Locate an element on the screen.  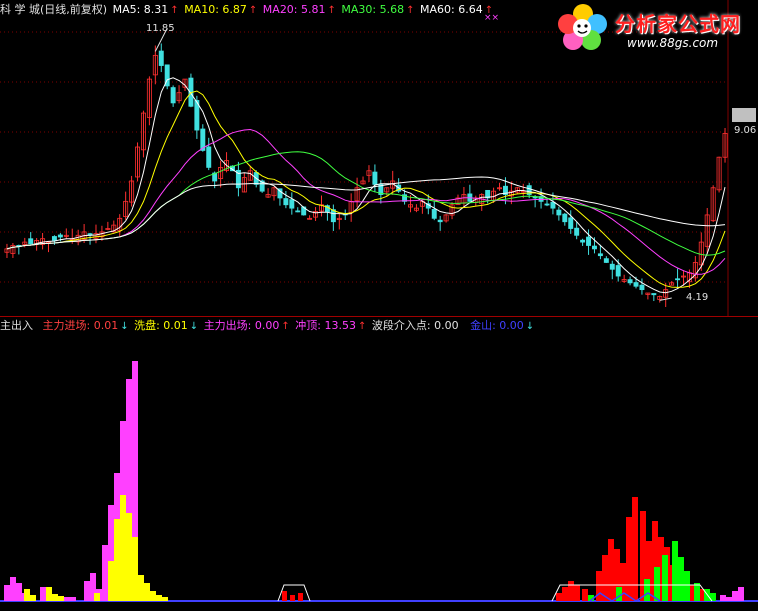
ma5-label: MA5: 8.31 is located at coordinates (140, 9).